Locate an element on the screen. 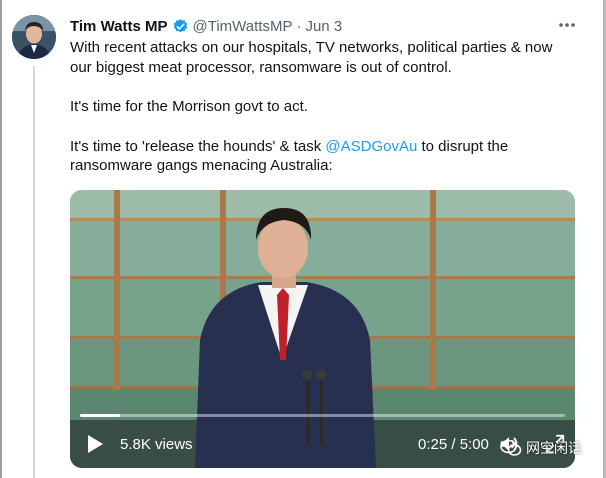  more-icon is located at coordinates (567, 25).